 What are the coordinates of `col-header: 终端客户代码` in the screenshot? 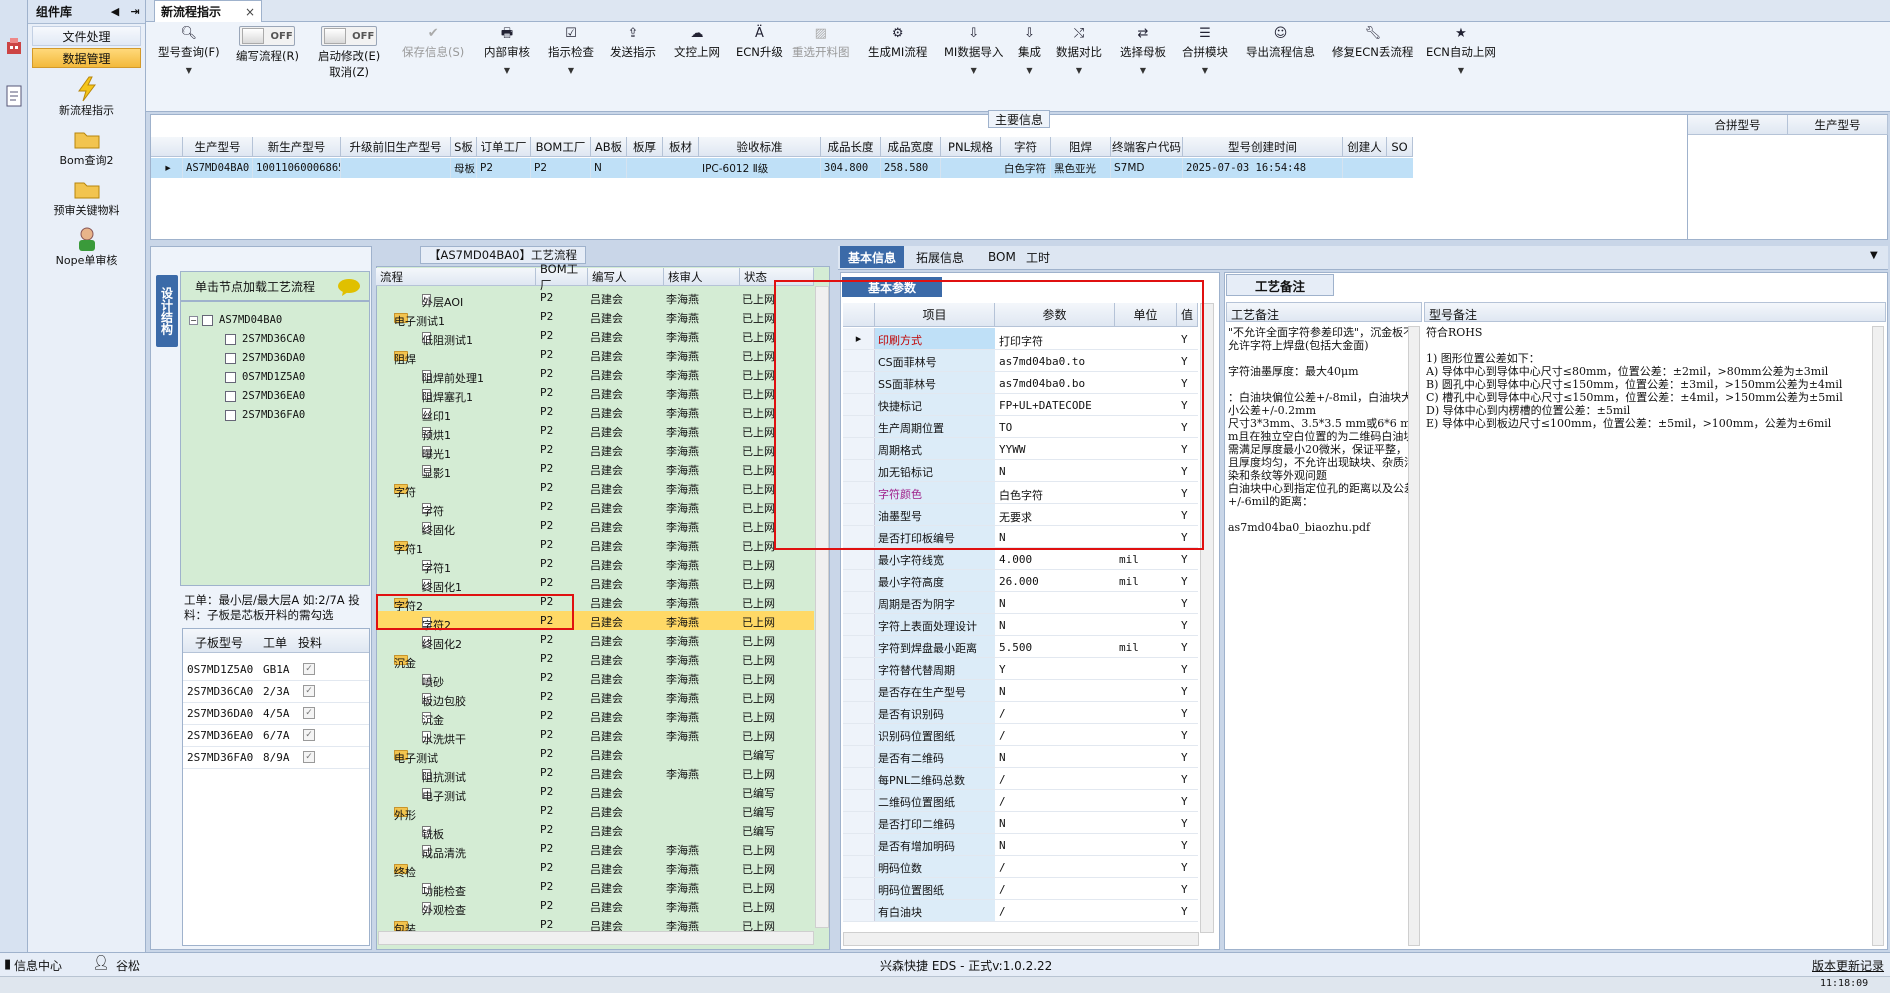 It's located at (1147, 147).